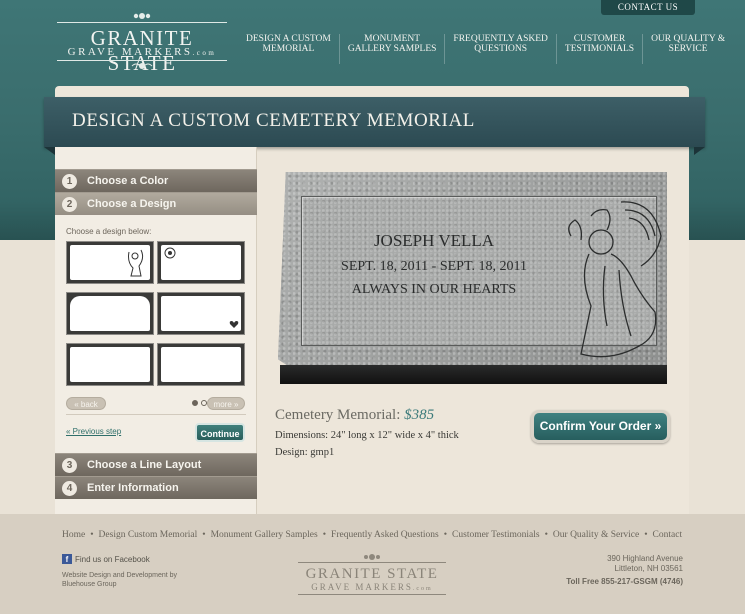 The width and height of the screenshot is (745, 614). I want to click on page-title: DESIGN A CUSTOM CEMETERY MEMORIAL, so click(274, 120).